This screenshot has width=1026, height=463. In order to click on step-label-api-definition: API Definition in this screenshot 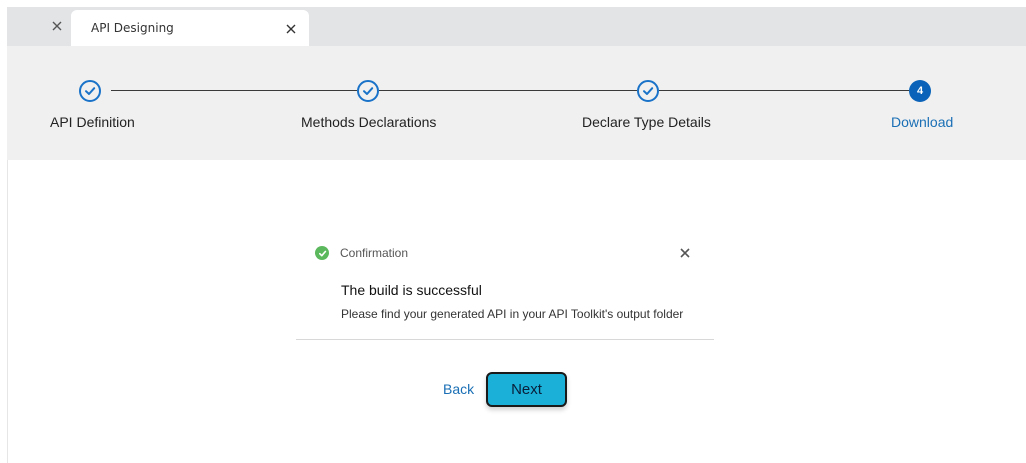, I will do `click(92, 122)`.